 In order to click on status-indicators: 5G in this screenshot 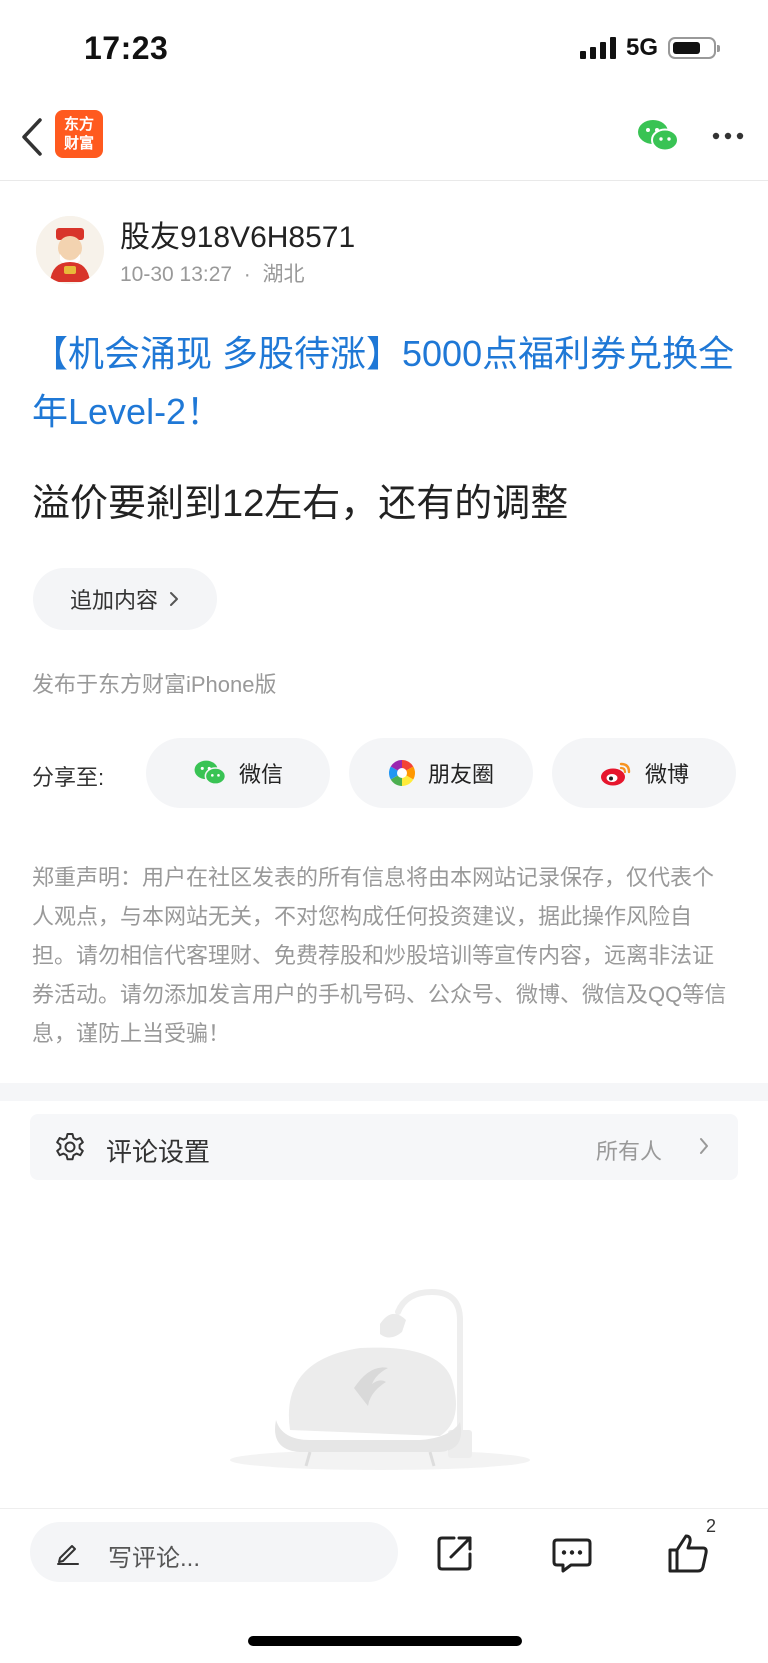, I will do `click(649, 48)`.